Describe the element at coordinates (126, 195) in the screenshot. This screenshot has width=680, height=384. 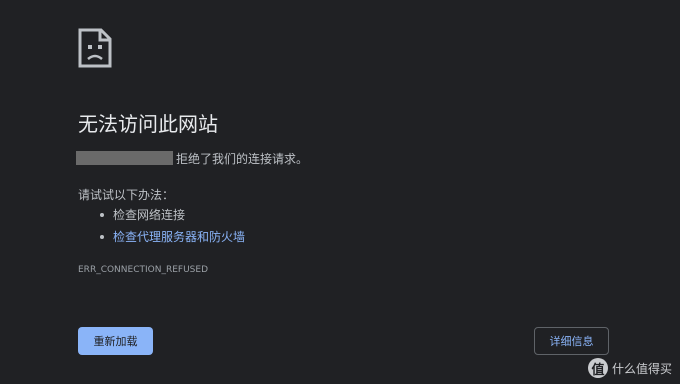
I see `suggestions-heading: 请试试以下办法：` at that location.